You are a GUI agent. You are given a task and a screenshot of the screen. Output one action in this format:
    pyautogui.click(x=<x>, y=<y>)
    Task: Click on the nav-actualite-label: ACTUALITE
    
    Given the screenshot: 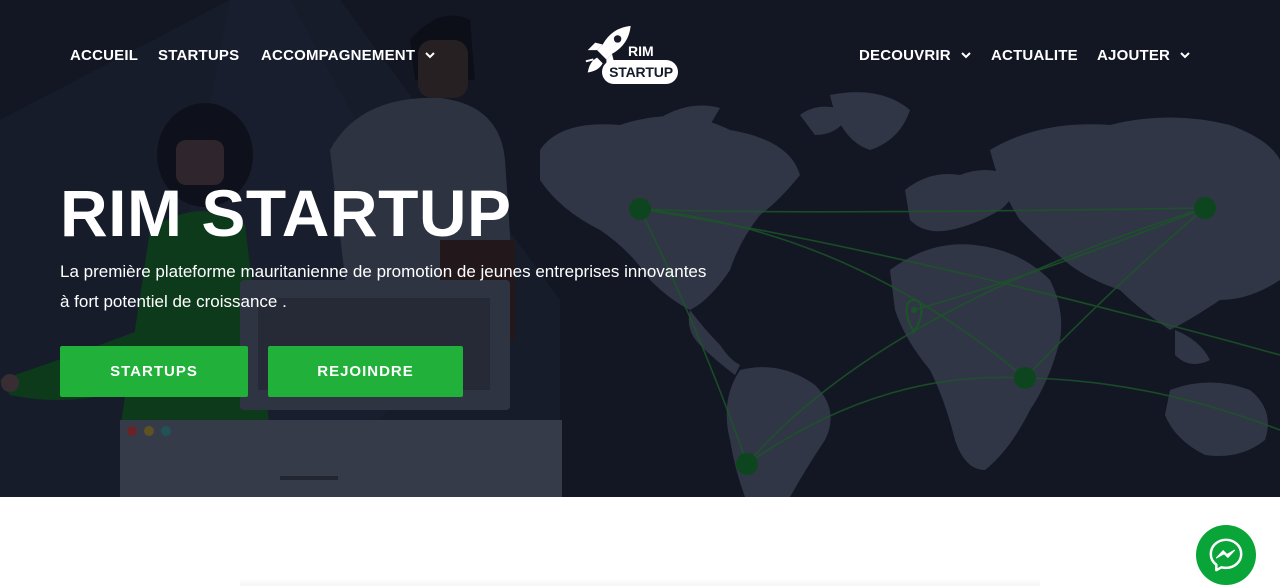 What is the action you would take?
    pyautogui.click(x=1034, y=55)
    